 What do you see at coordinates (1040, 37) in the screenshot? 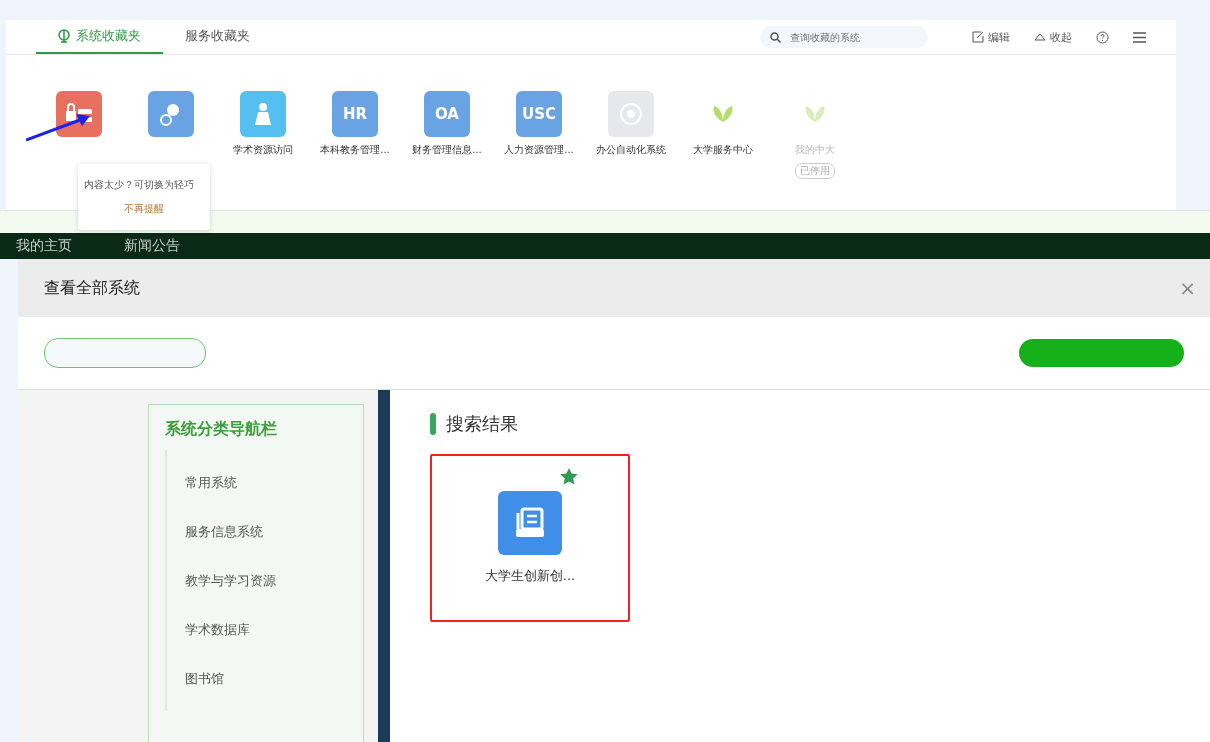
I see `chevron-up-icon` at bounding box center [1040, 37].